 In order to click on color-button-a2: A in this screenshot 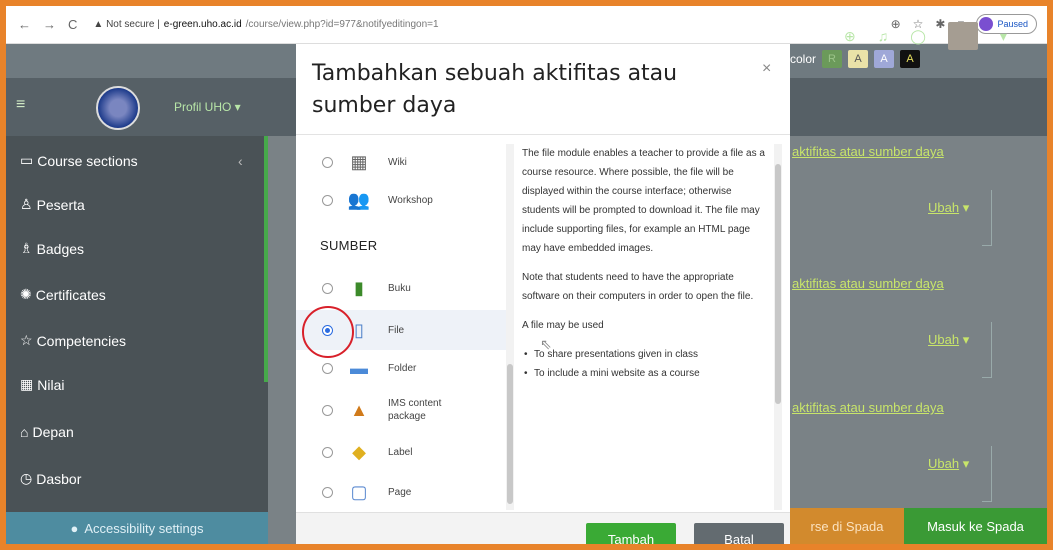, I will do `click(884, 59)`.